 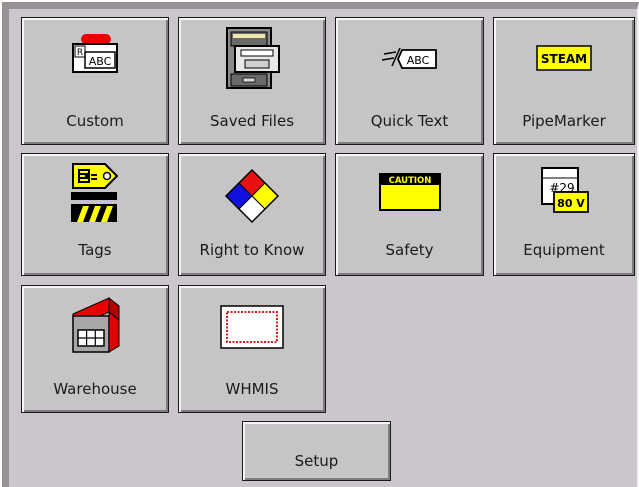 I want to click on saved-files-button: Saved Files, so click(x=252, y=81).